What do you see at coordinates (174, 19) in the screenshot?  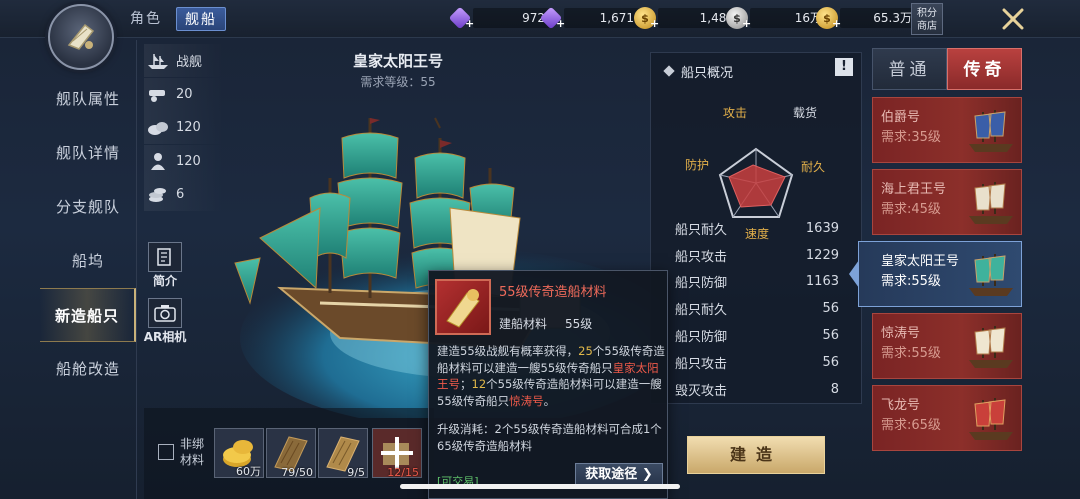 I see `top-tabs: 角色 舰船` at bounding box center [174, 19].